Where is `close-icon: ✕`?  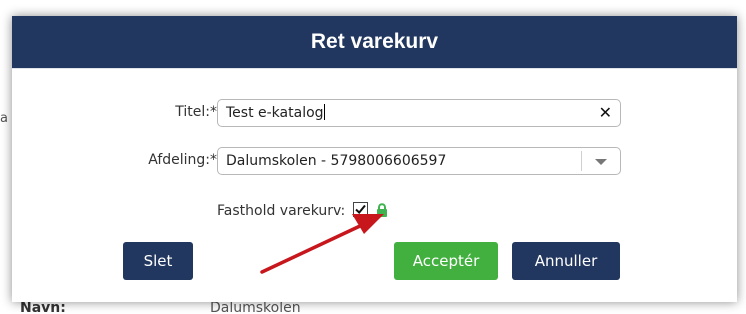
close-icon: ✕ is located at coordinates (605, 113).